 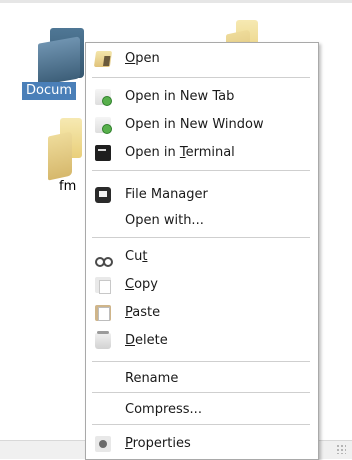 I want to click on menu-open-label: pen, so click(x=147, y=58).